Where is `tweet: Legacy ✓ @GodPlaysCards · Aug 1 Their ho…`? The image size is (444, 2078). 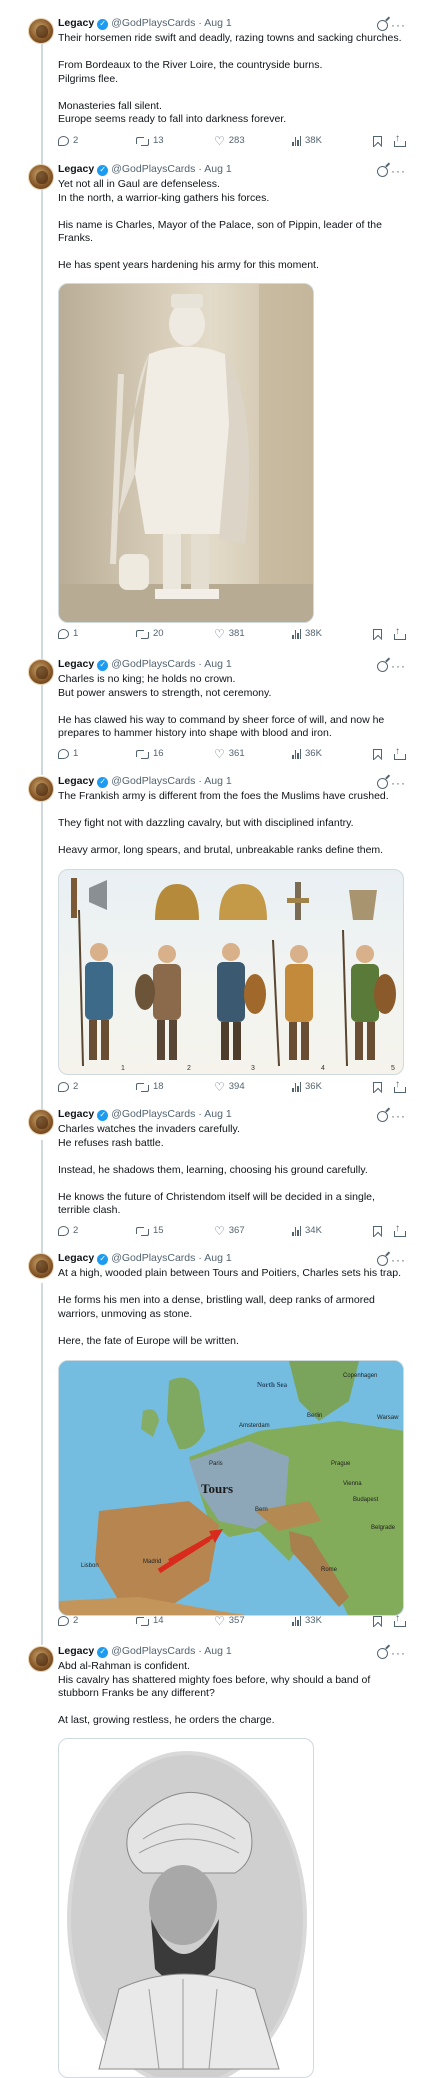 tweet: Legacy ✓ @GodPlaysCards · Aug 1 Their ho… is located at coordinates (222, 71).